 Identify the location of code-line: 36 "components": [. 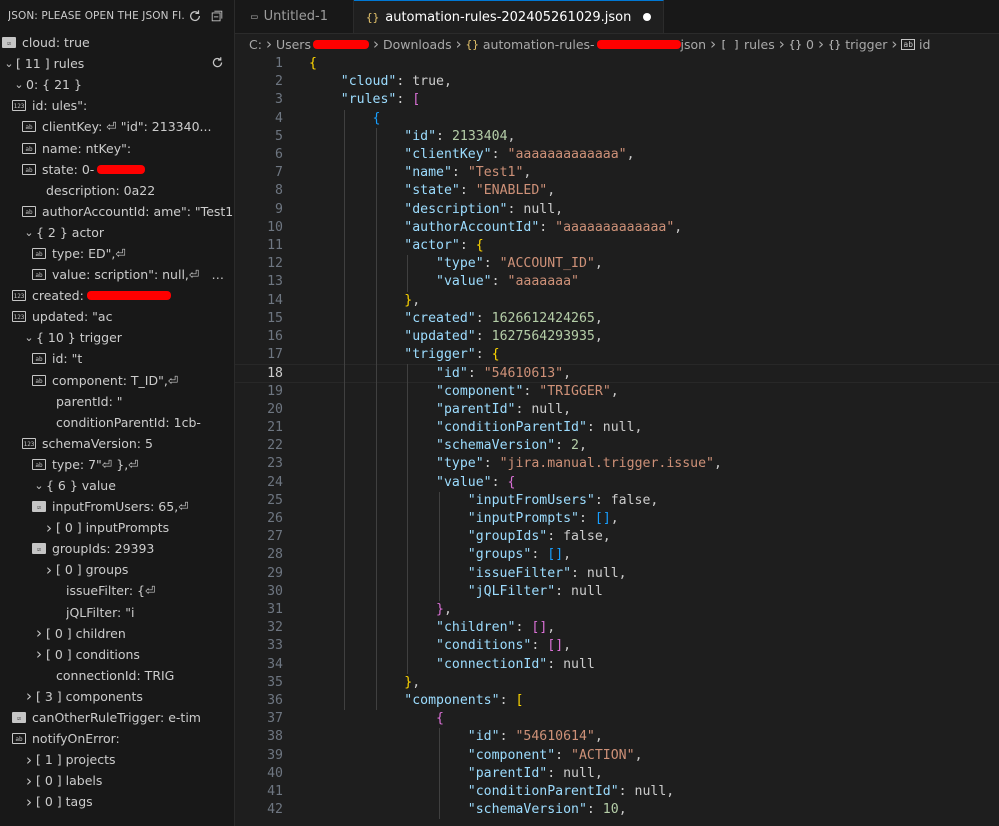
(617, 701).